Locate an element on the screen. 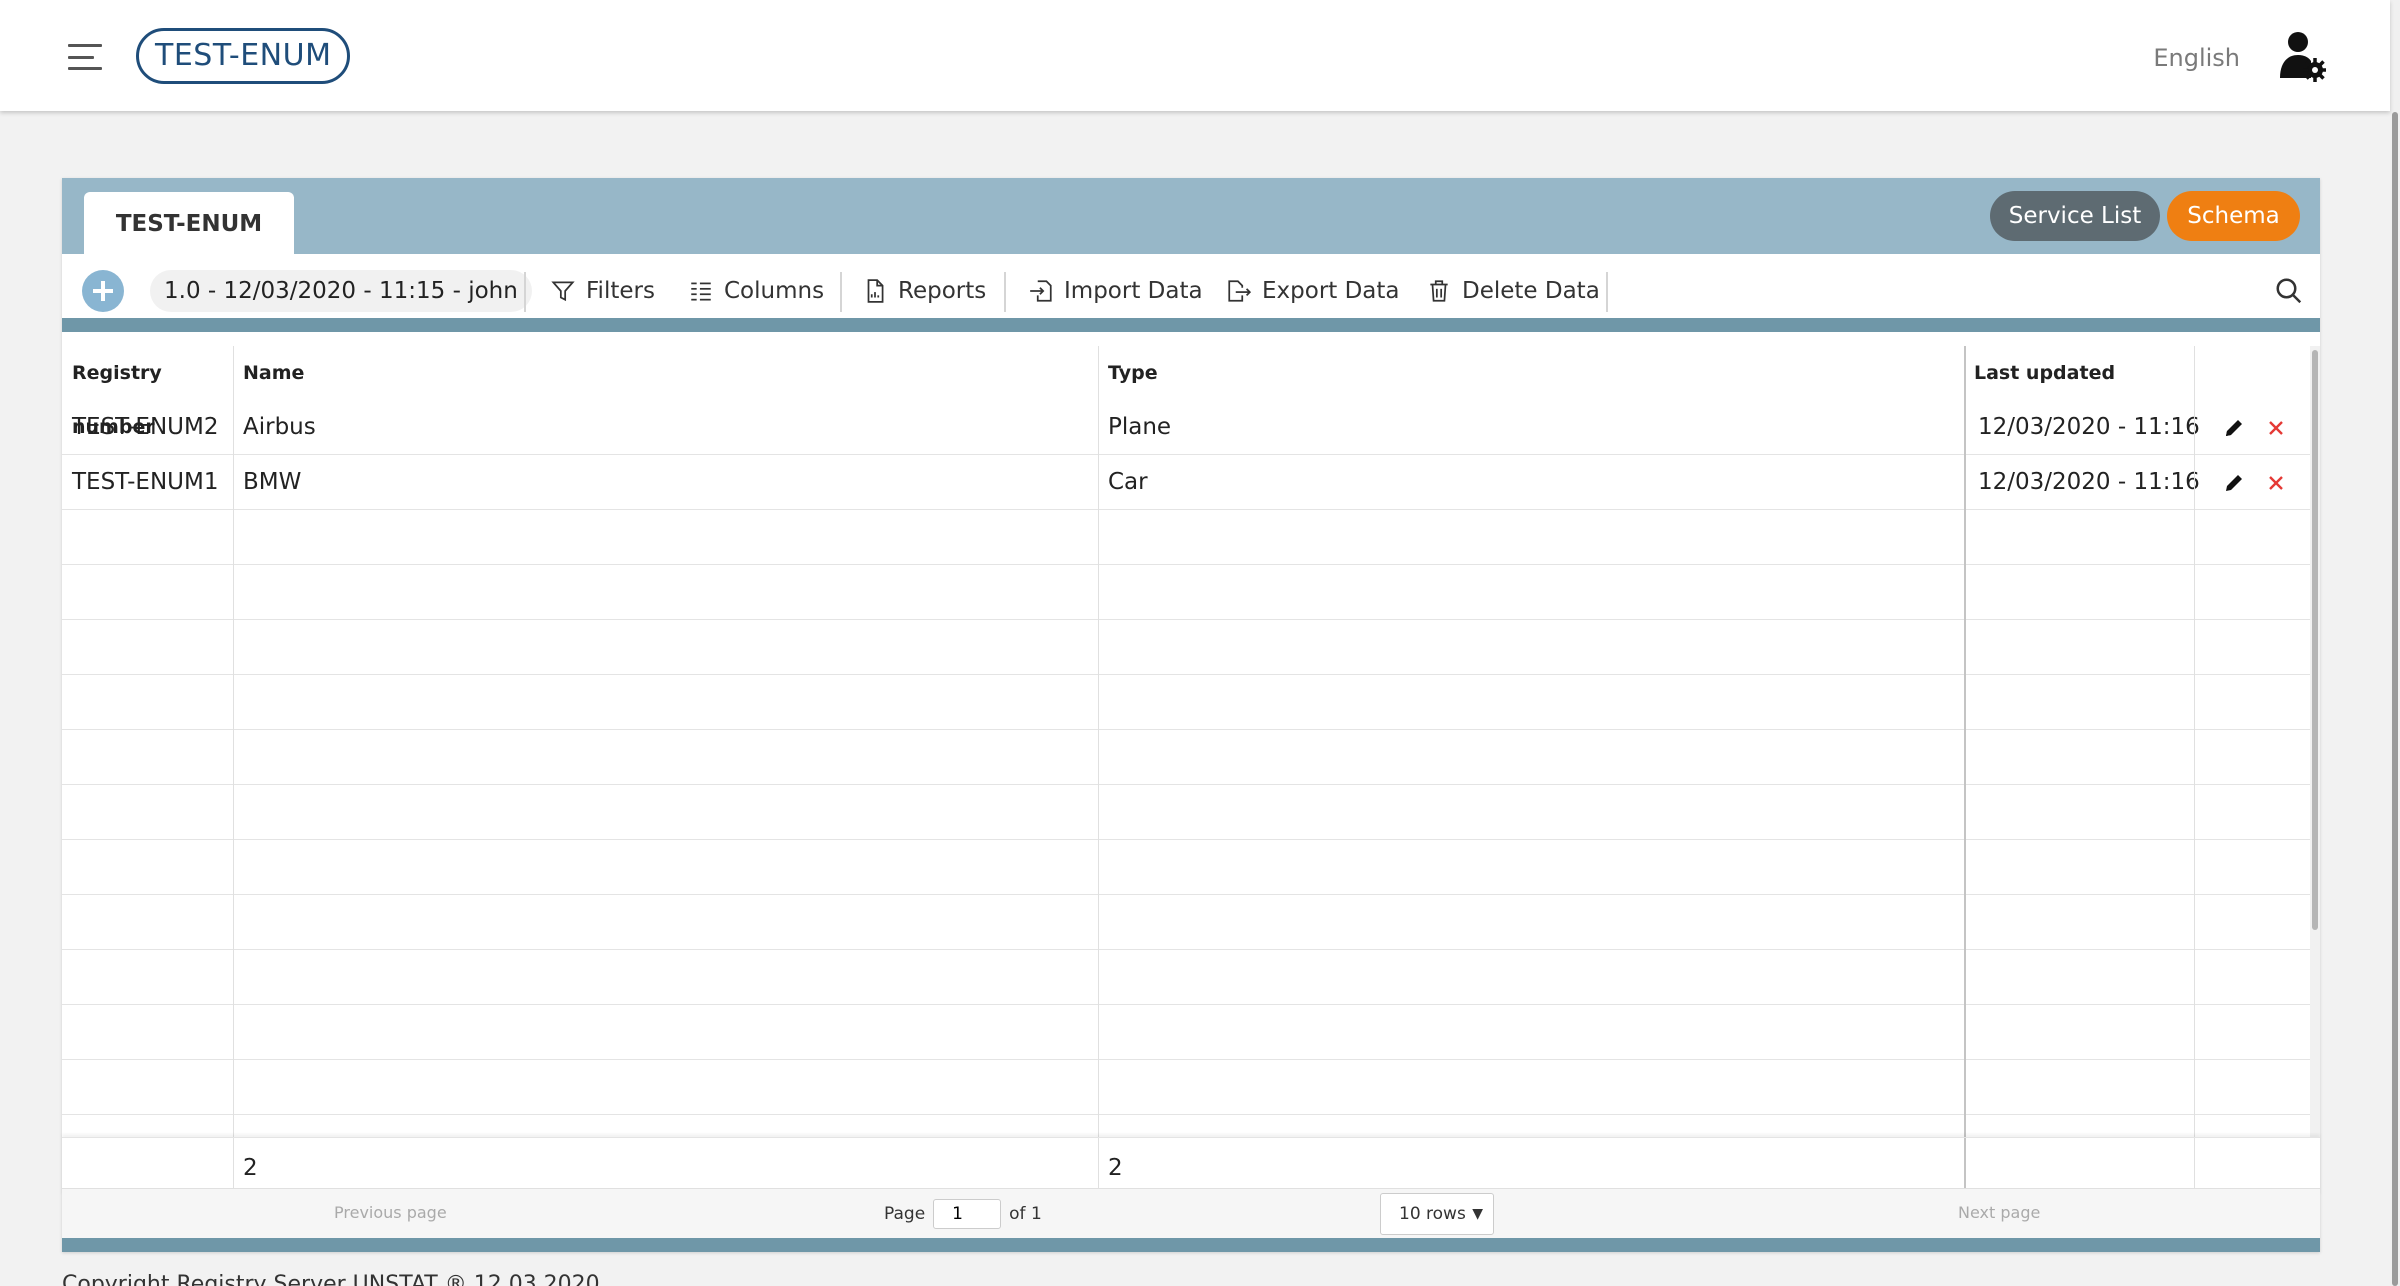 This screenshot has height=1286, width=2400. column-header-type: Type is located at coordinates (1531, 373).